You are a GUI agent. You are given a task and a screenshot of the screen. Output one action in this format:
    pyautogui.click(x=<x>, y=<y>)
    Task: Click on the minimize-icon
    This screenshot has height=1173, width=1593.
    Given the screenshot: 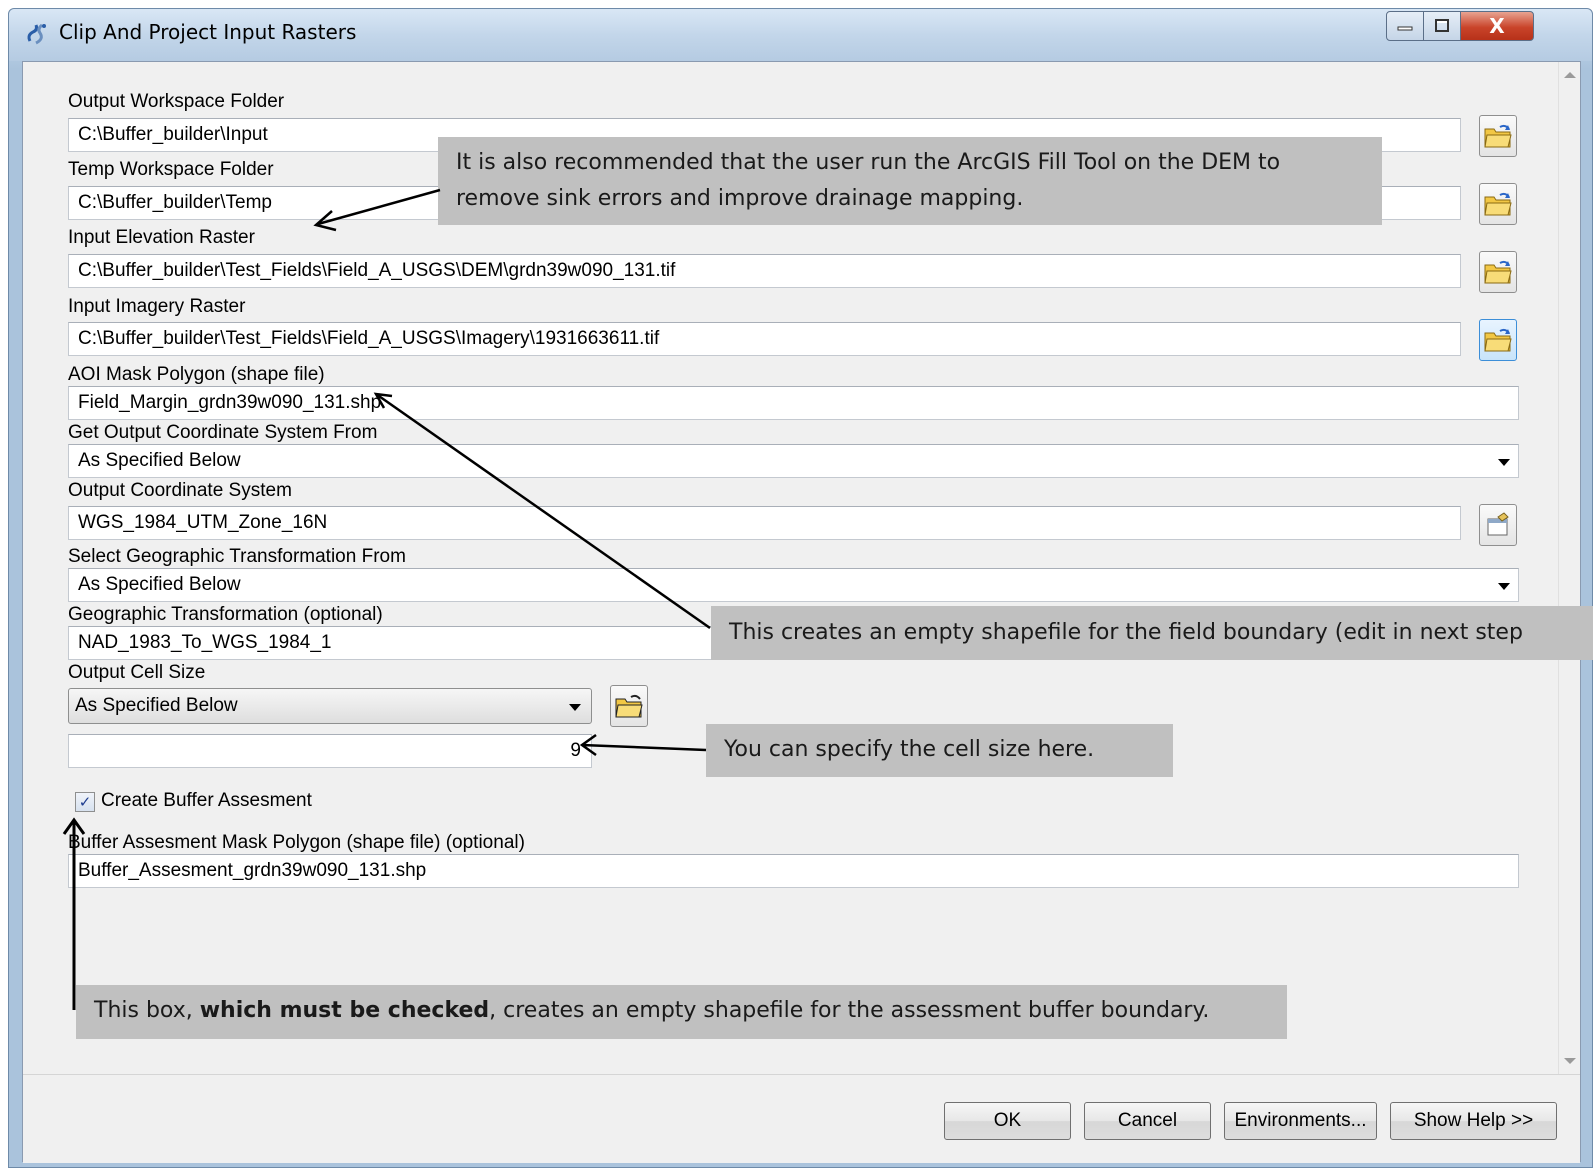 What is the action you would take?
    pyautogui.click(x=1405, y=28)
    